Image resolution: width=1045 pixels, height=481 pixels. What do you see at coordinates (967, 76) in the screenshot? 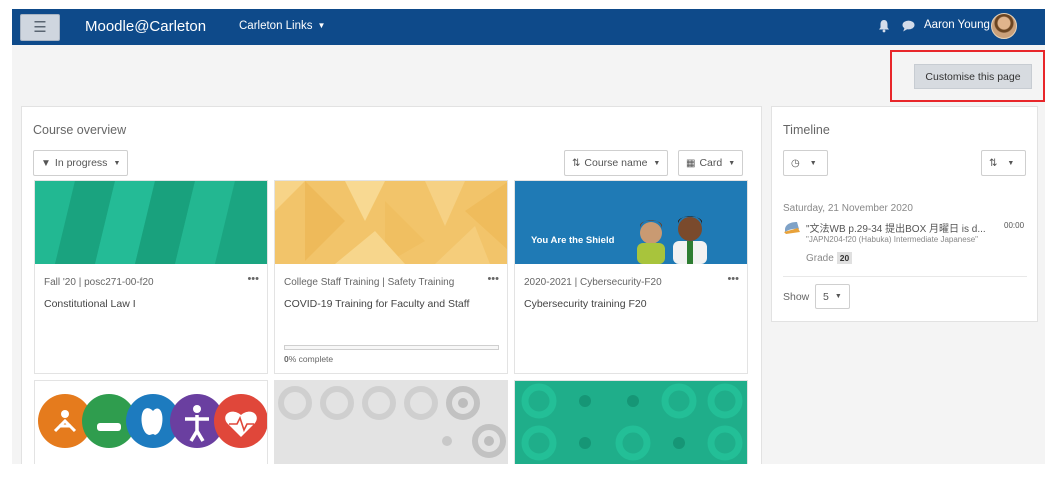
I see `highlight-box` at bounding box center [967, 76].